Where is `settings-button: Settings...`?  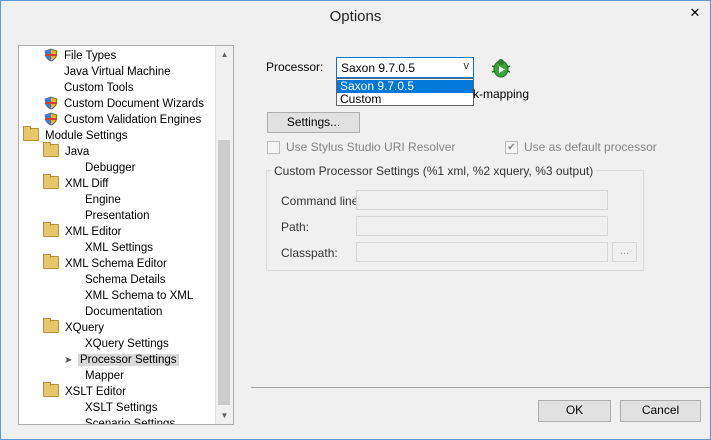
settings-button: Settings... is located at coordinates (313, 122).